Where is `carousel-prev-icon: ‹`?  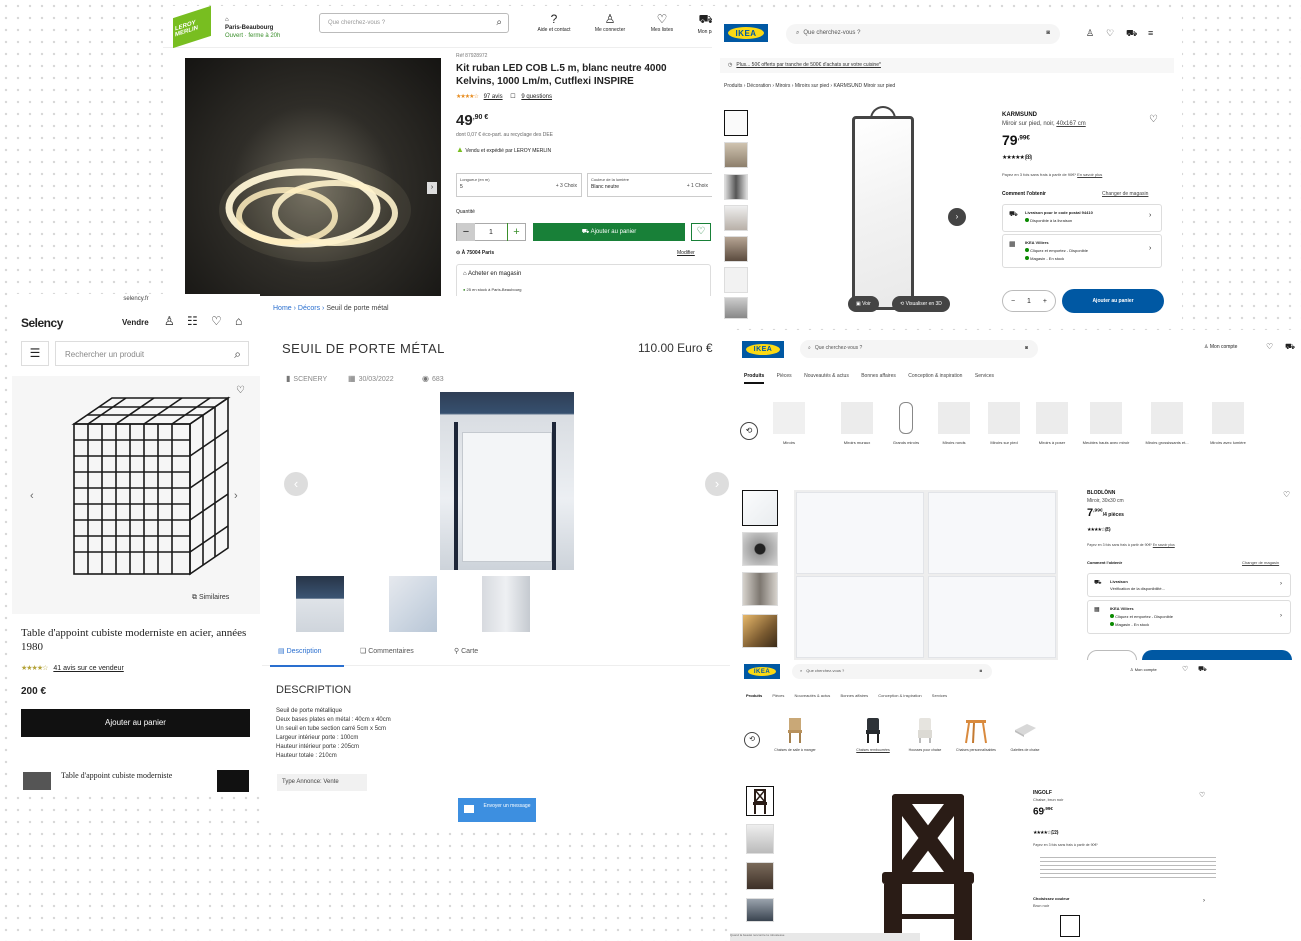
carousel-prev-icon: ‹ is located at coordinates (296, 484).